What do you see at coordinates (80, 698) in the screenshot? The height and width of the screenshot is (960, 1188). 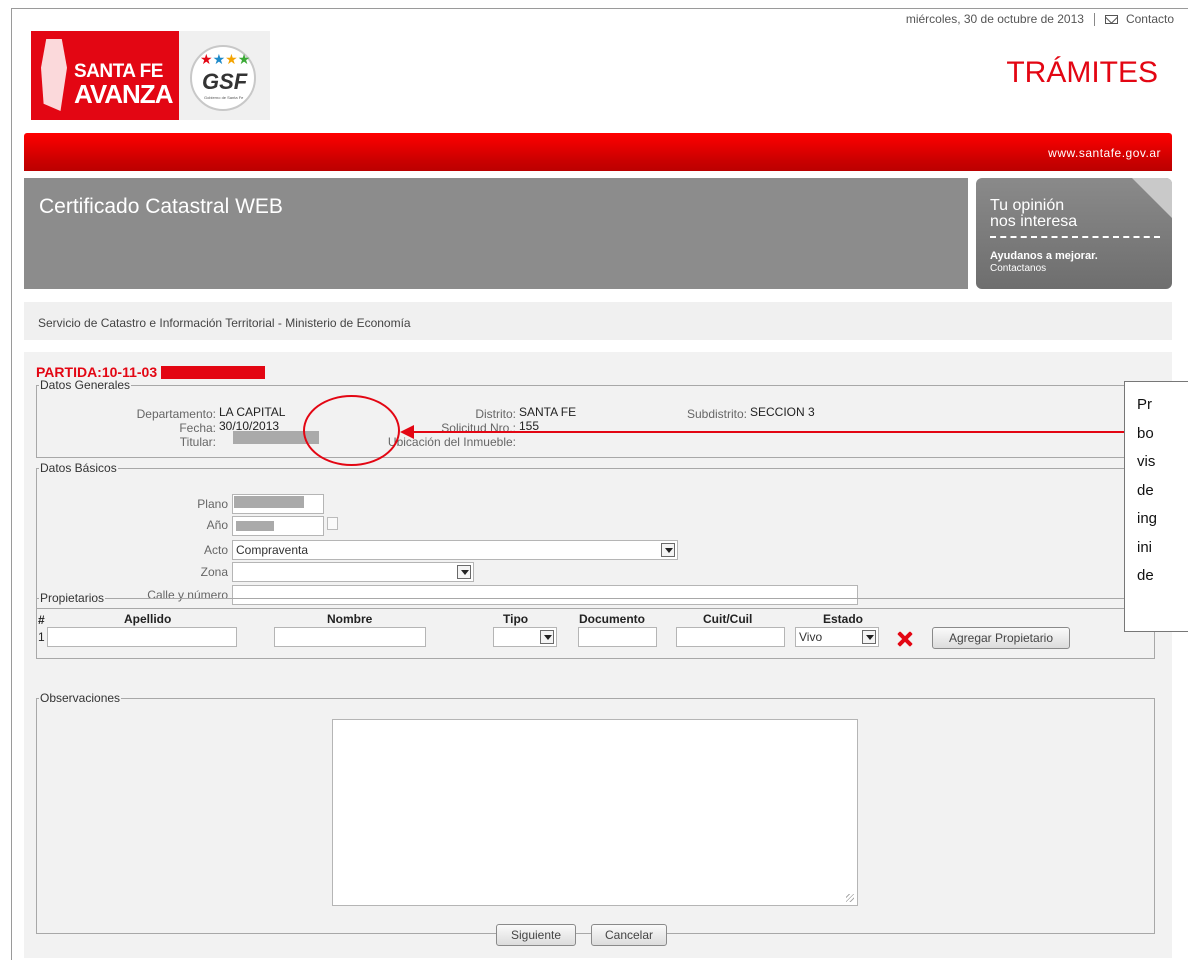 I see `observaciones-legend: Observaciones` at bounding box center [80, 698].